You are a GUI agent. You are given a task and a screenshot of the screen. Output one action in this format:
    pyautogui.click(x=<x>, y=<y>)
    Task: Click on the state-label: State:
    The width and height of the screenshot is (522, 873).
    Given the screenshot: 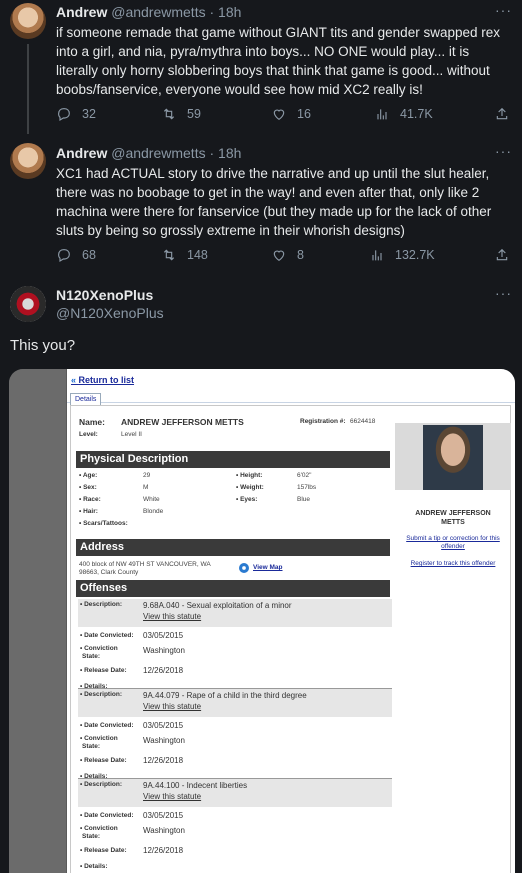 What is the action you would take?
    pyautogui.click(x=91, y=656)
    